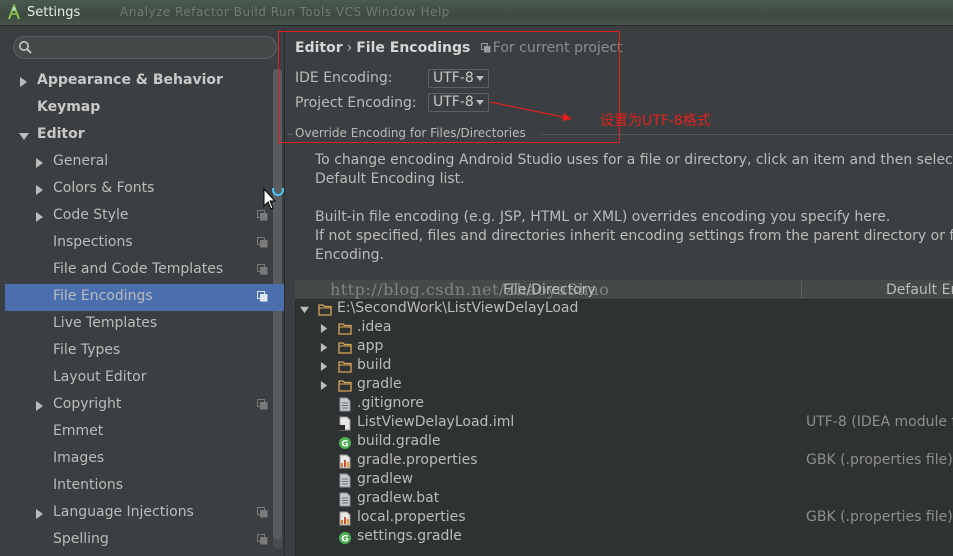 The width and height of the screenshot is (953, 556). I want to click on sidebar-item-label: Language Injections, so click(123, 512).